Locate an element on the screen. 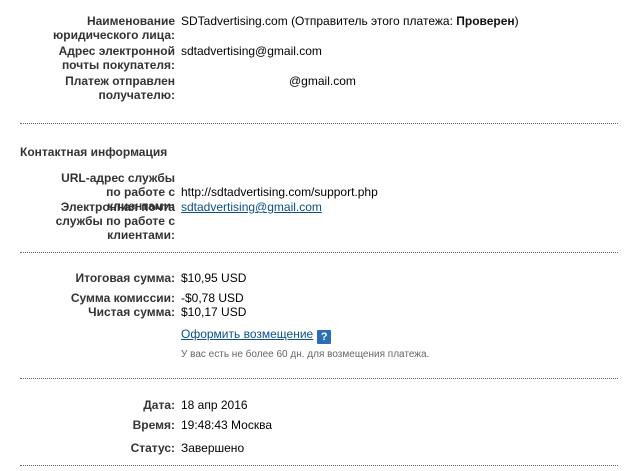 This screenshot has height=471, width=626. legal-name-label: Наименование юридического лица: is located at coordinates (114, 28).